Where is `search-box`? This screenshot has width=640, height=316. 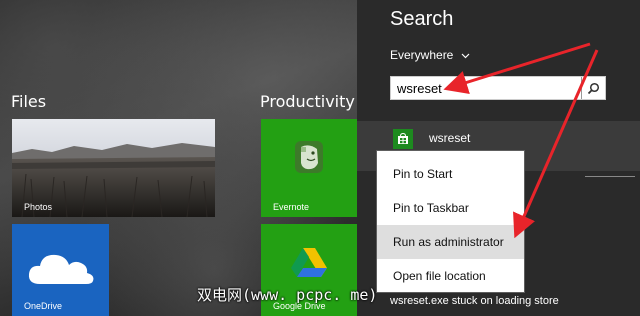 search-box is located at coordinates (498, 88).